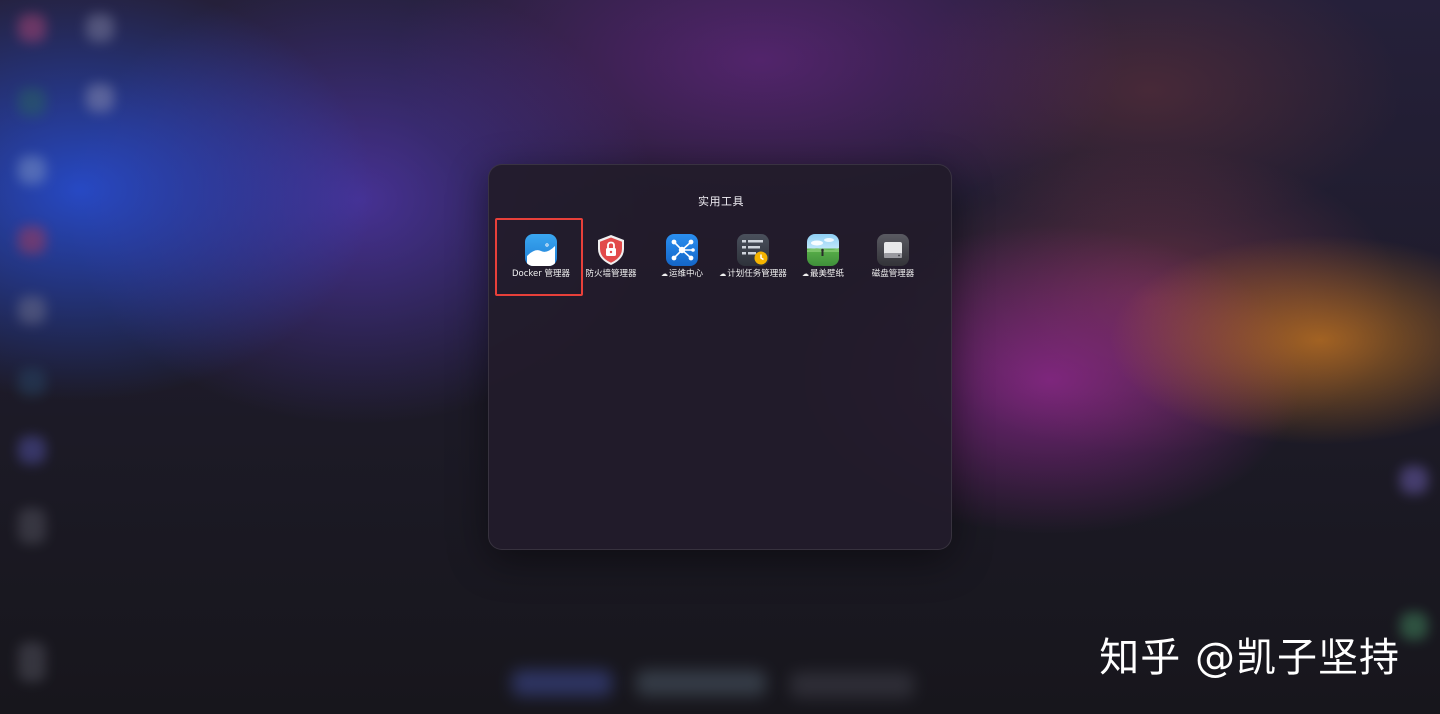 The height and width of the screenshot is (714, 1440). I want to click on app-label: 磁盘管理器, so click(893, 274).